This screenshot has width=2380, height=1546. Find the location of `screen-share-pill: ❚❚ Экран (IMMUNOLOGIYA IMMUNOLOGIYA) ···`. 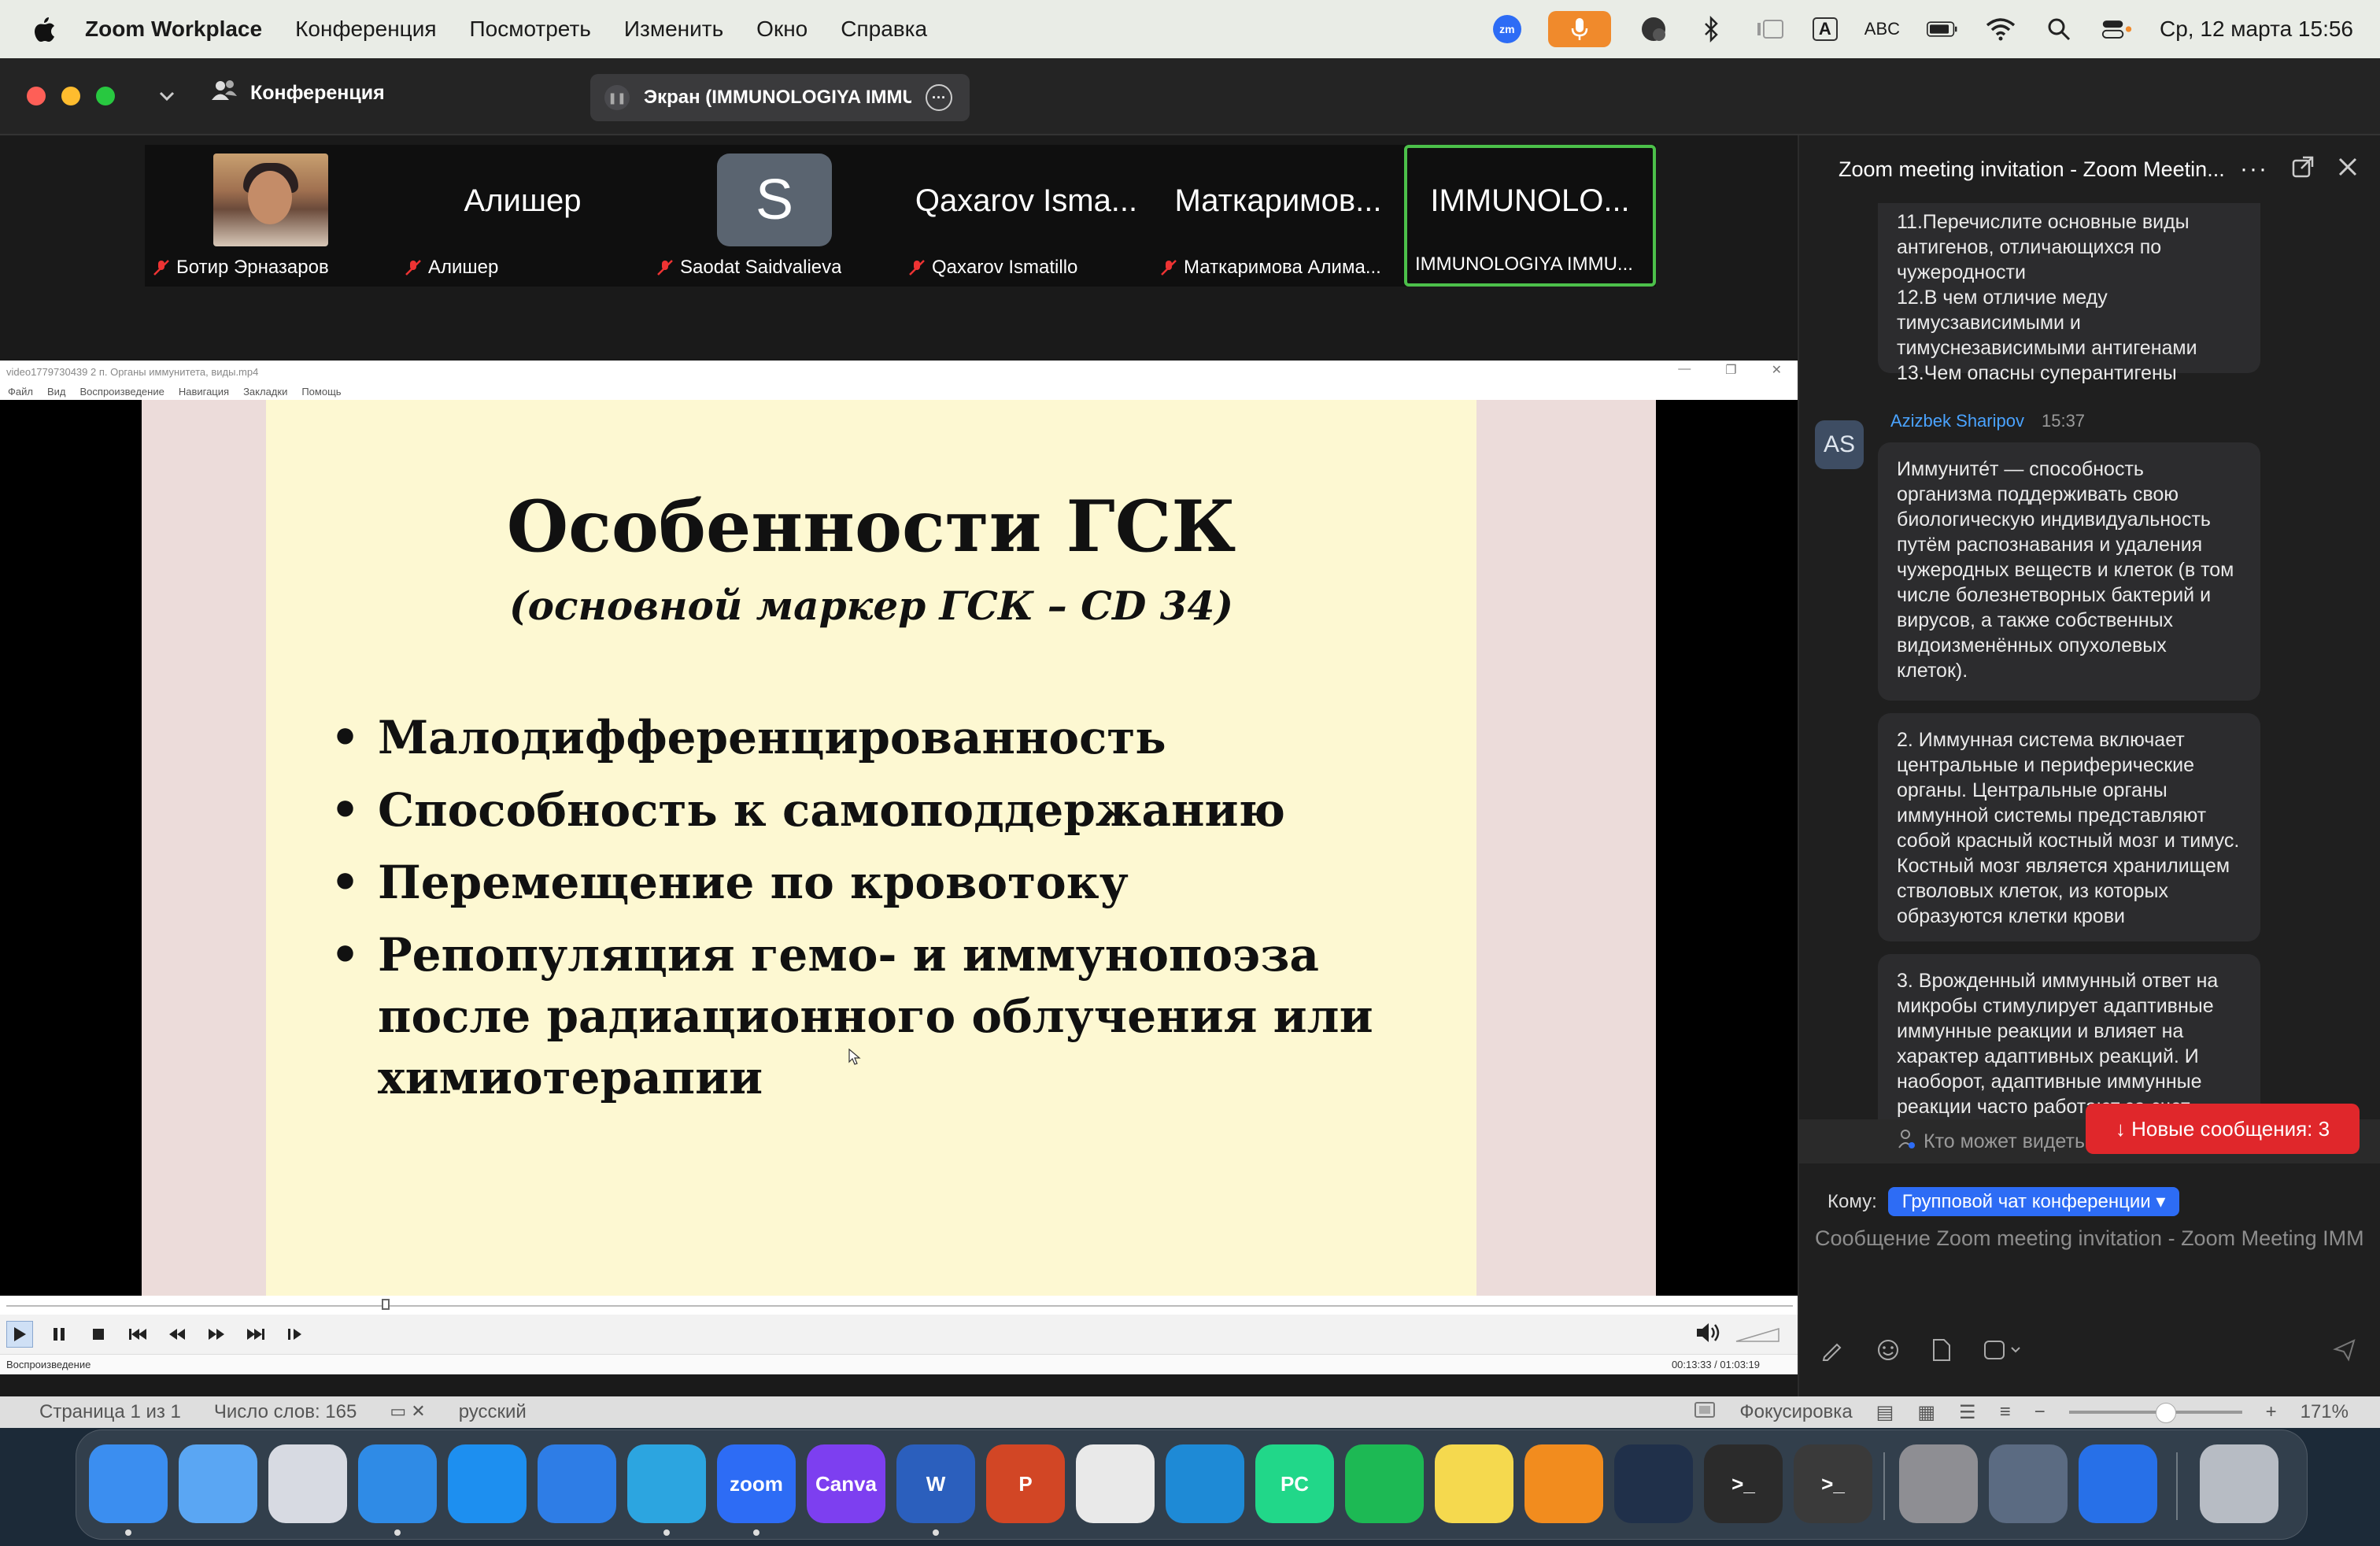

screen-share-pill: ❚❚ Экран (IMMUNOLOGIYA IMMUNOLOGIYA) ··· is located at coordinates (780, 97).